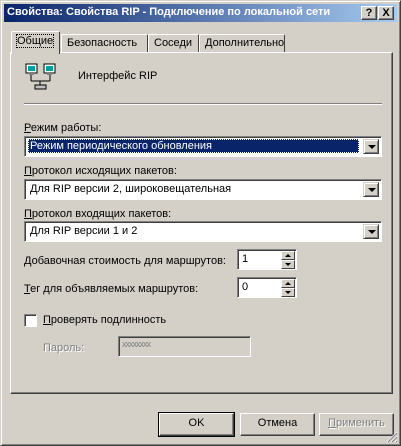  I want to click on mode-dropdown-button, so click(371, 146).